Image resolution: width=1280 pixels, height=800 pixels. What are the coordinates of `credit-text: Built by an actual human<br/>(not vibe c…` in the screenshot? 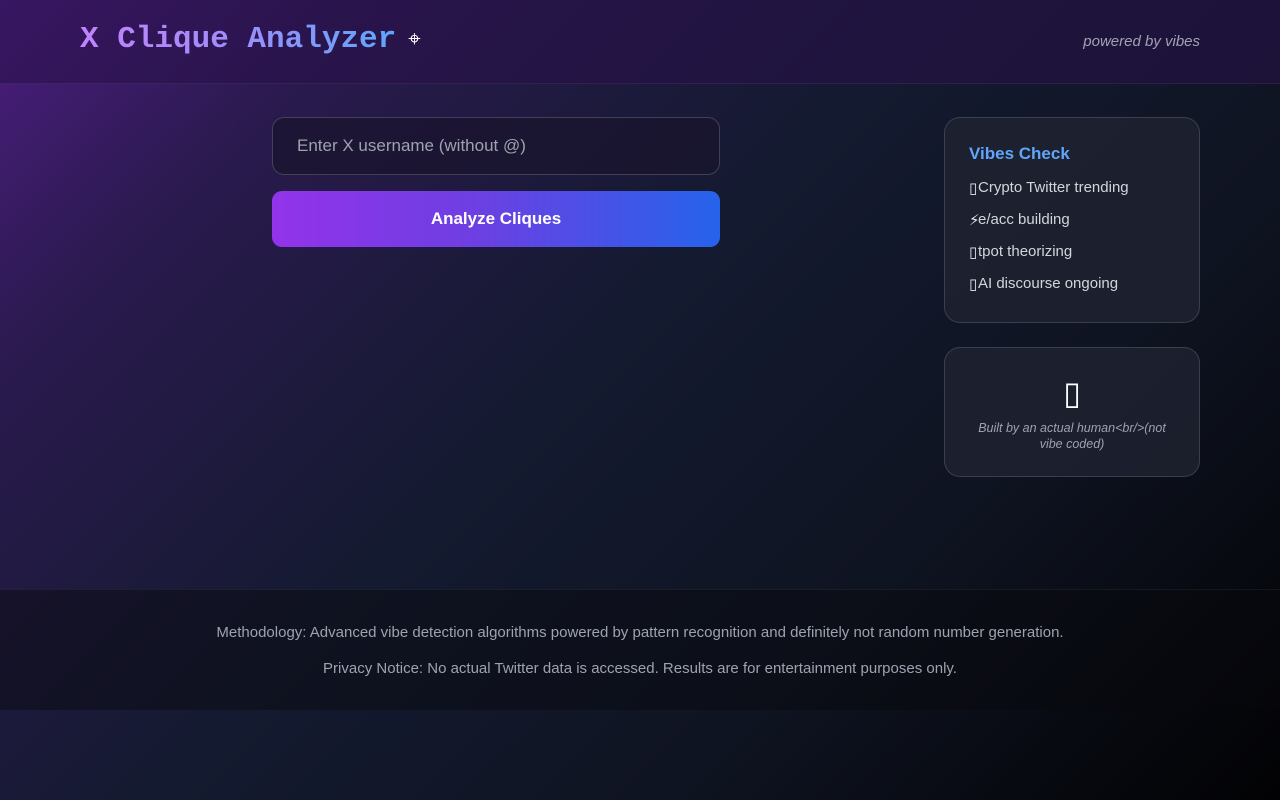 It's located at (1072, 436).